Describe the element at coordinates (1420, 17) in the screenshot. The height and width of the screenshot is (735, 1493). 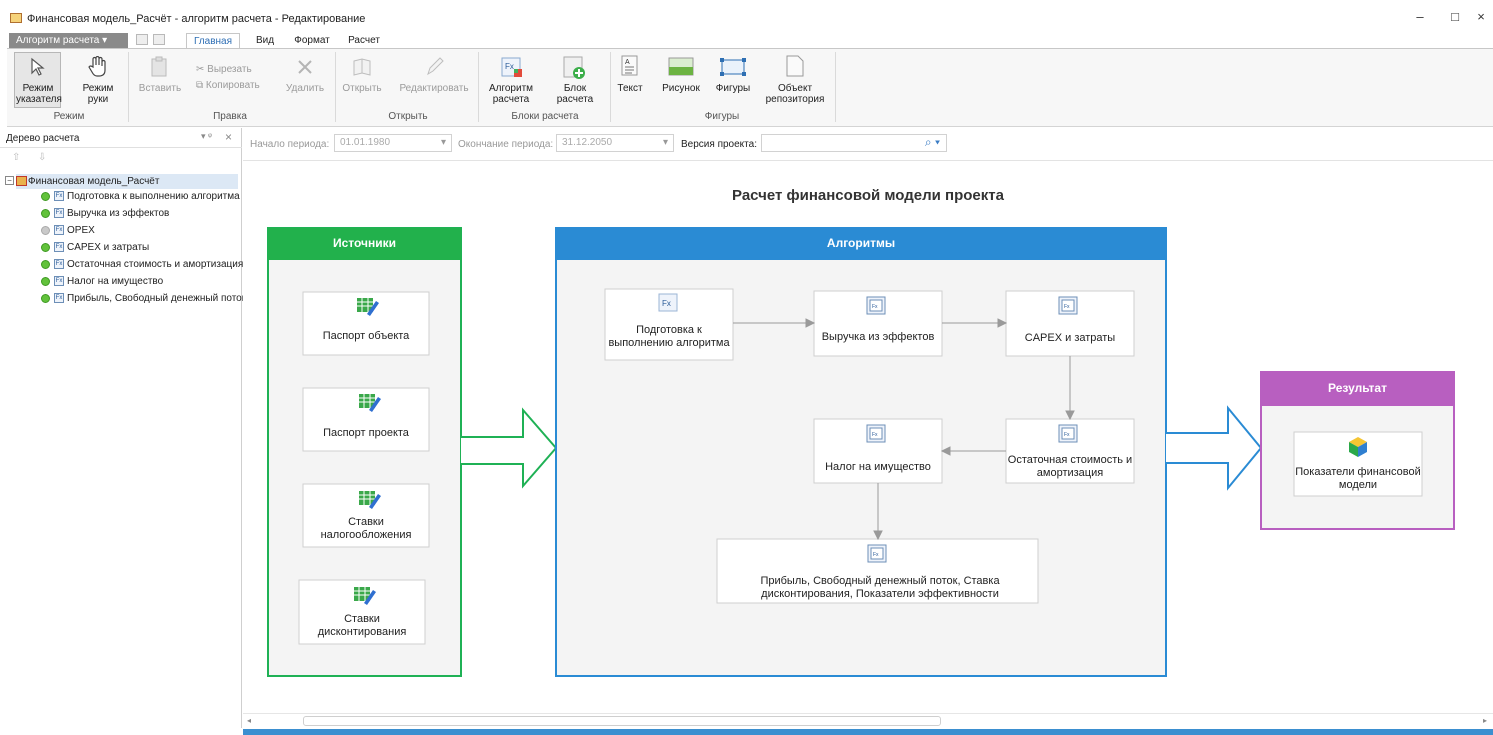
I see `minimize-button: –` at that location.